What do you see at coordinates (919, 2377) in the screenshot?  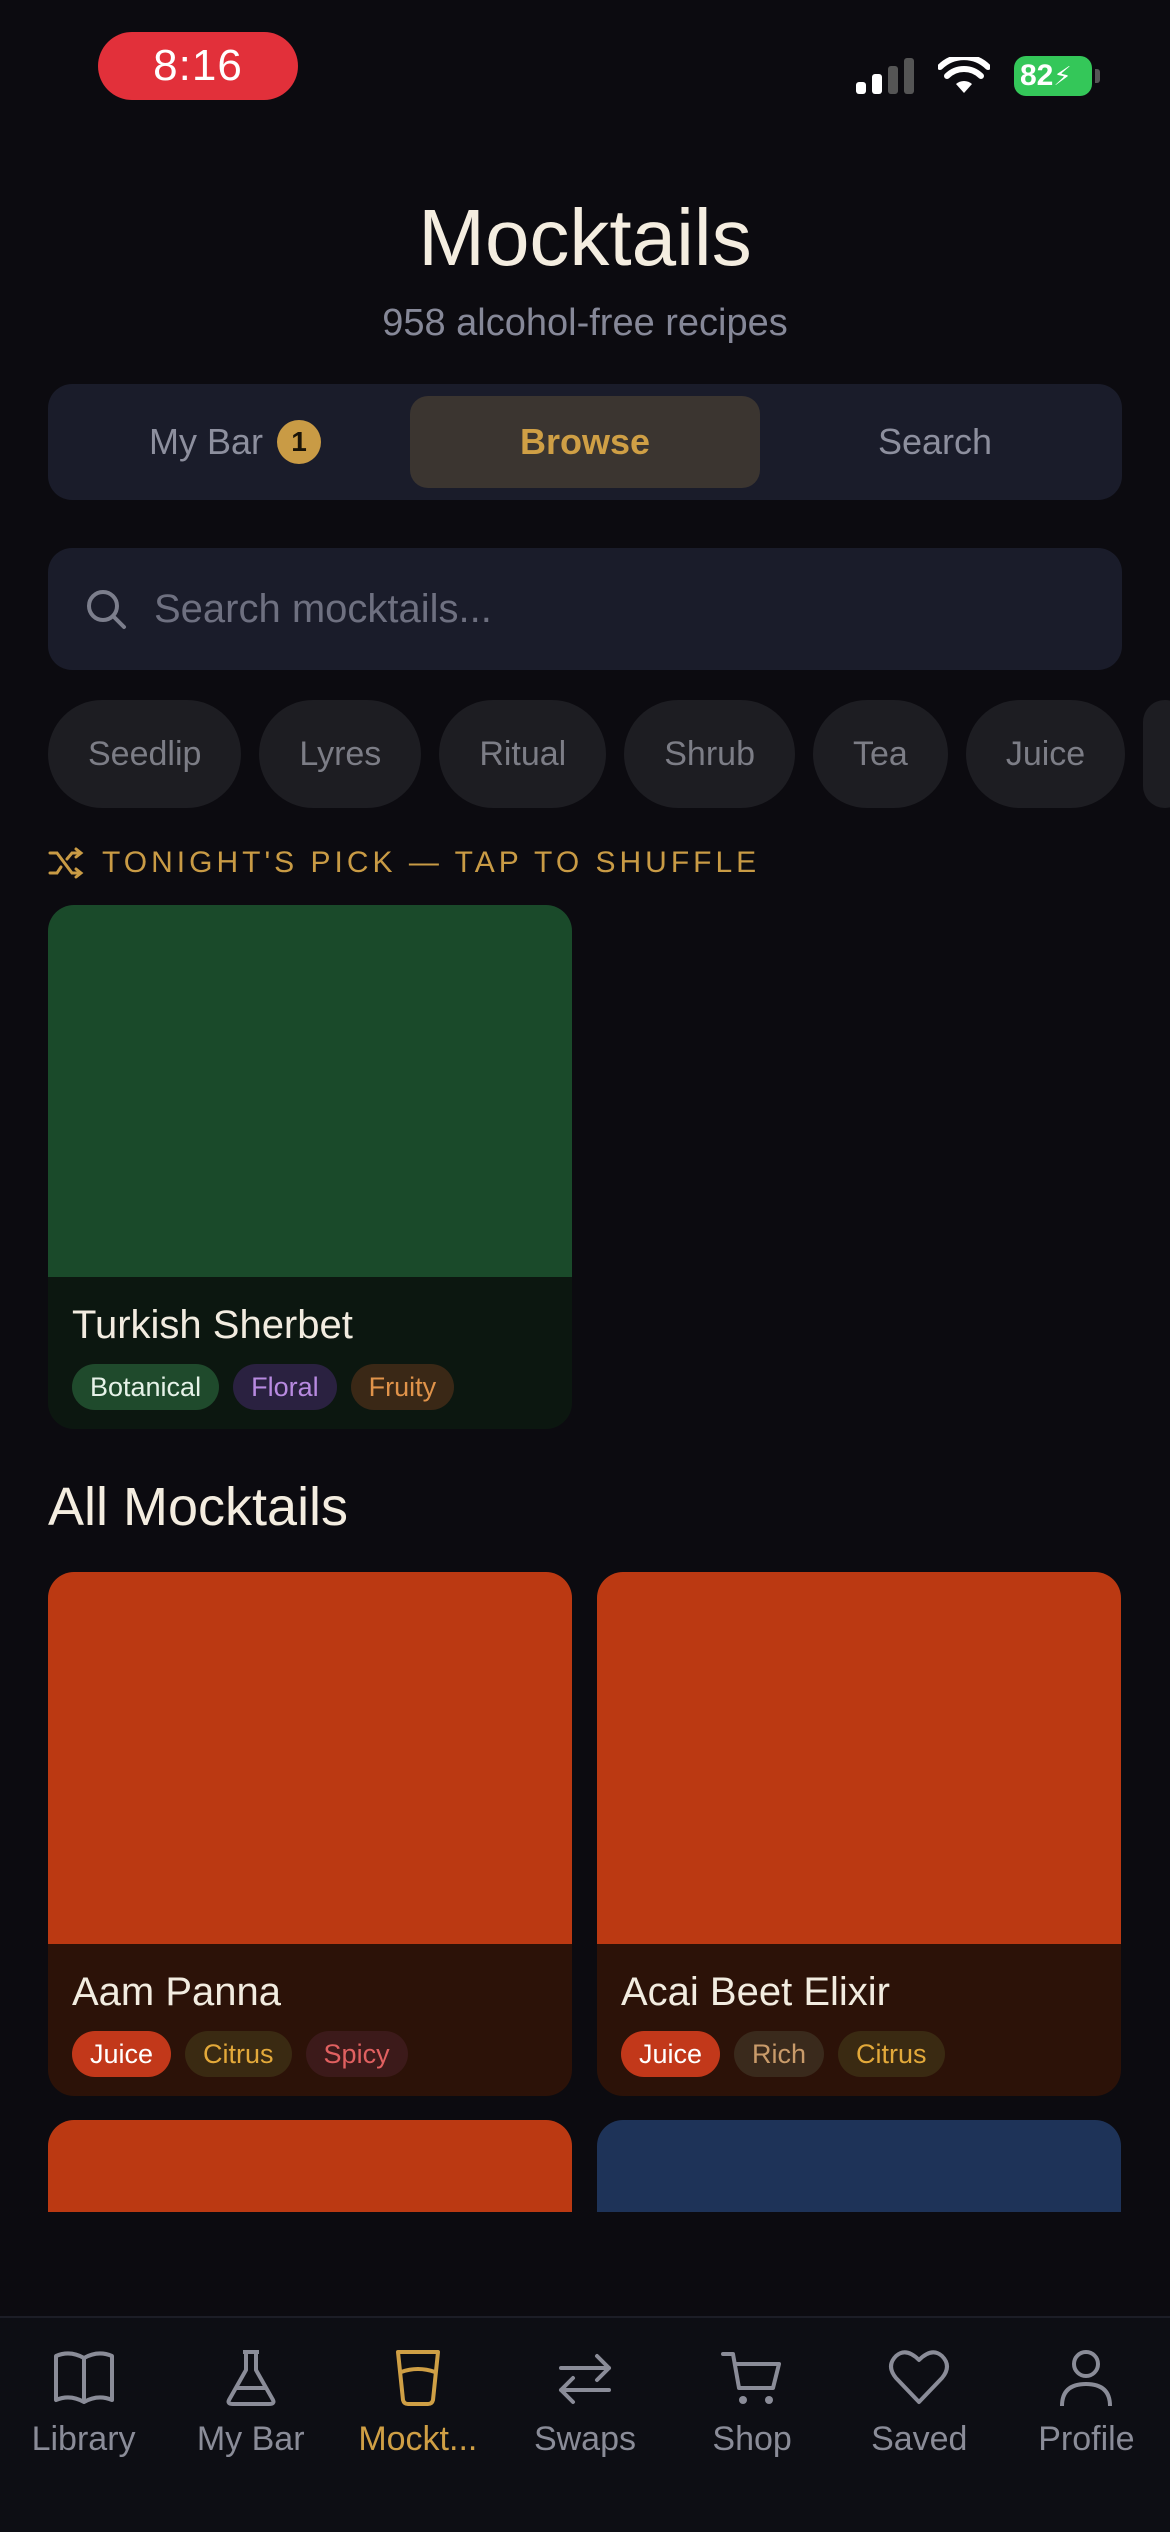 I see `heart-icon` at bounding box center [919, 2377].